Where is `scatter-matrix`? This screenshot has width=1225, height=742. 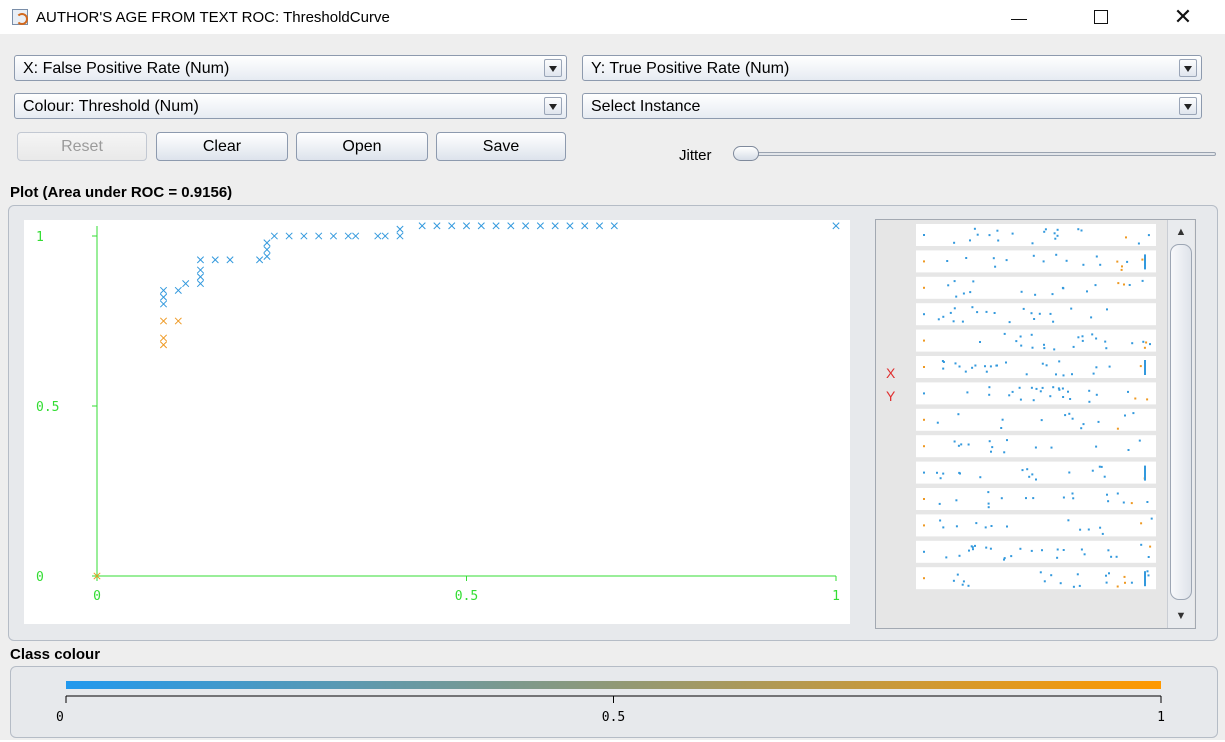
scatter-matrix is located at coordinates (1021, 424).